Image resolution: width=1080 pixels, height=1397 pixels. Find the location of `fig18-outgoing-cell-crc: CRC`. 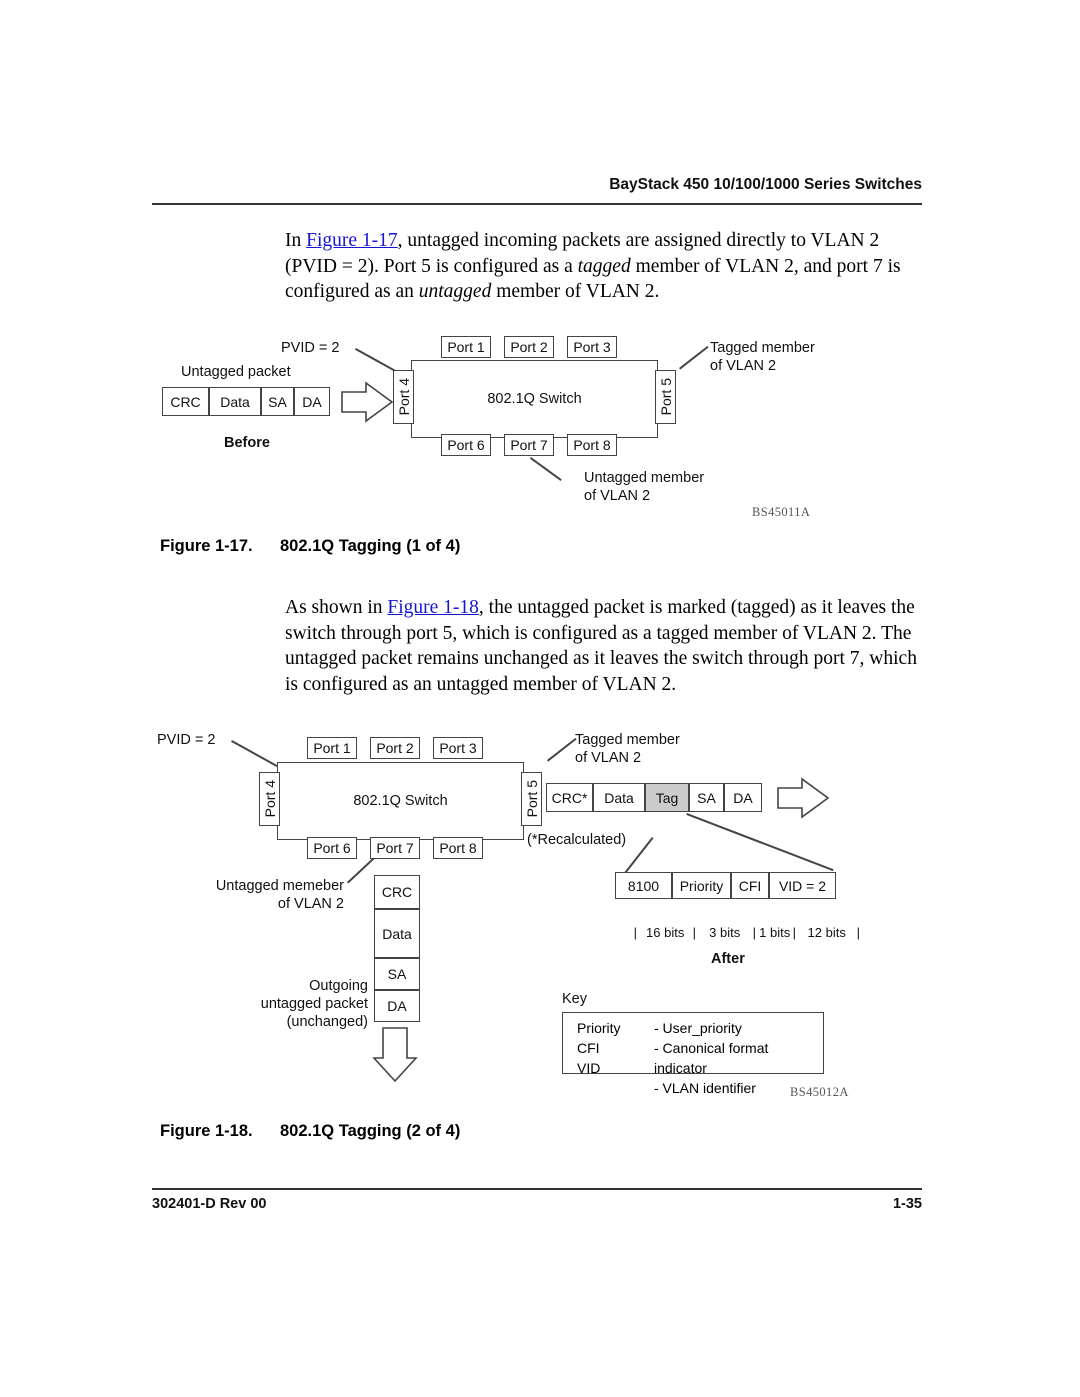

fig18-outgoing-cell-crc: CRC is located at coordinates (397, 892).